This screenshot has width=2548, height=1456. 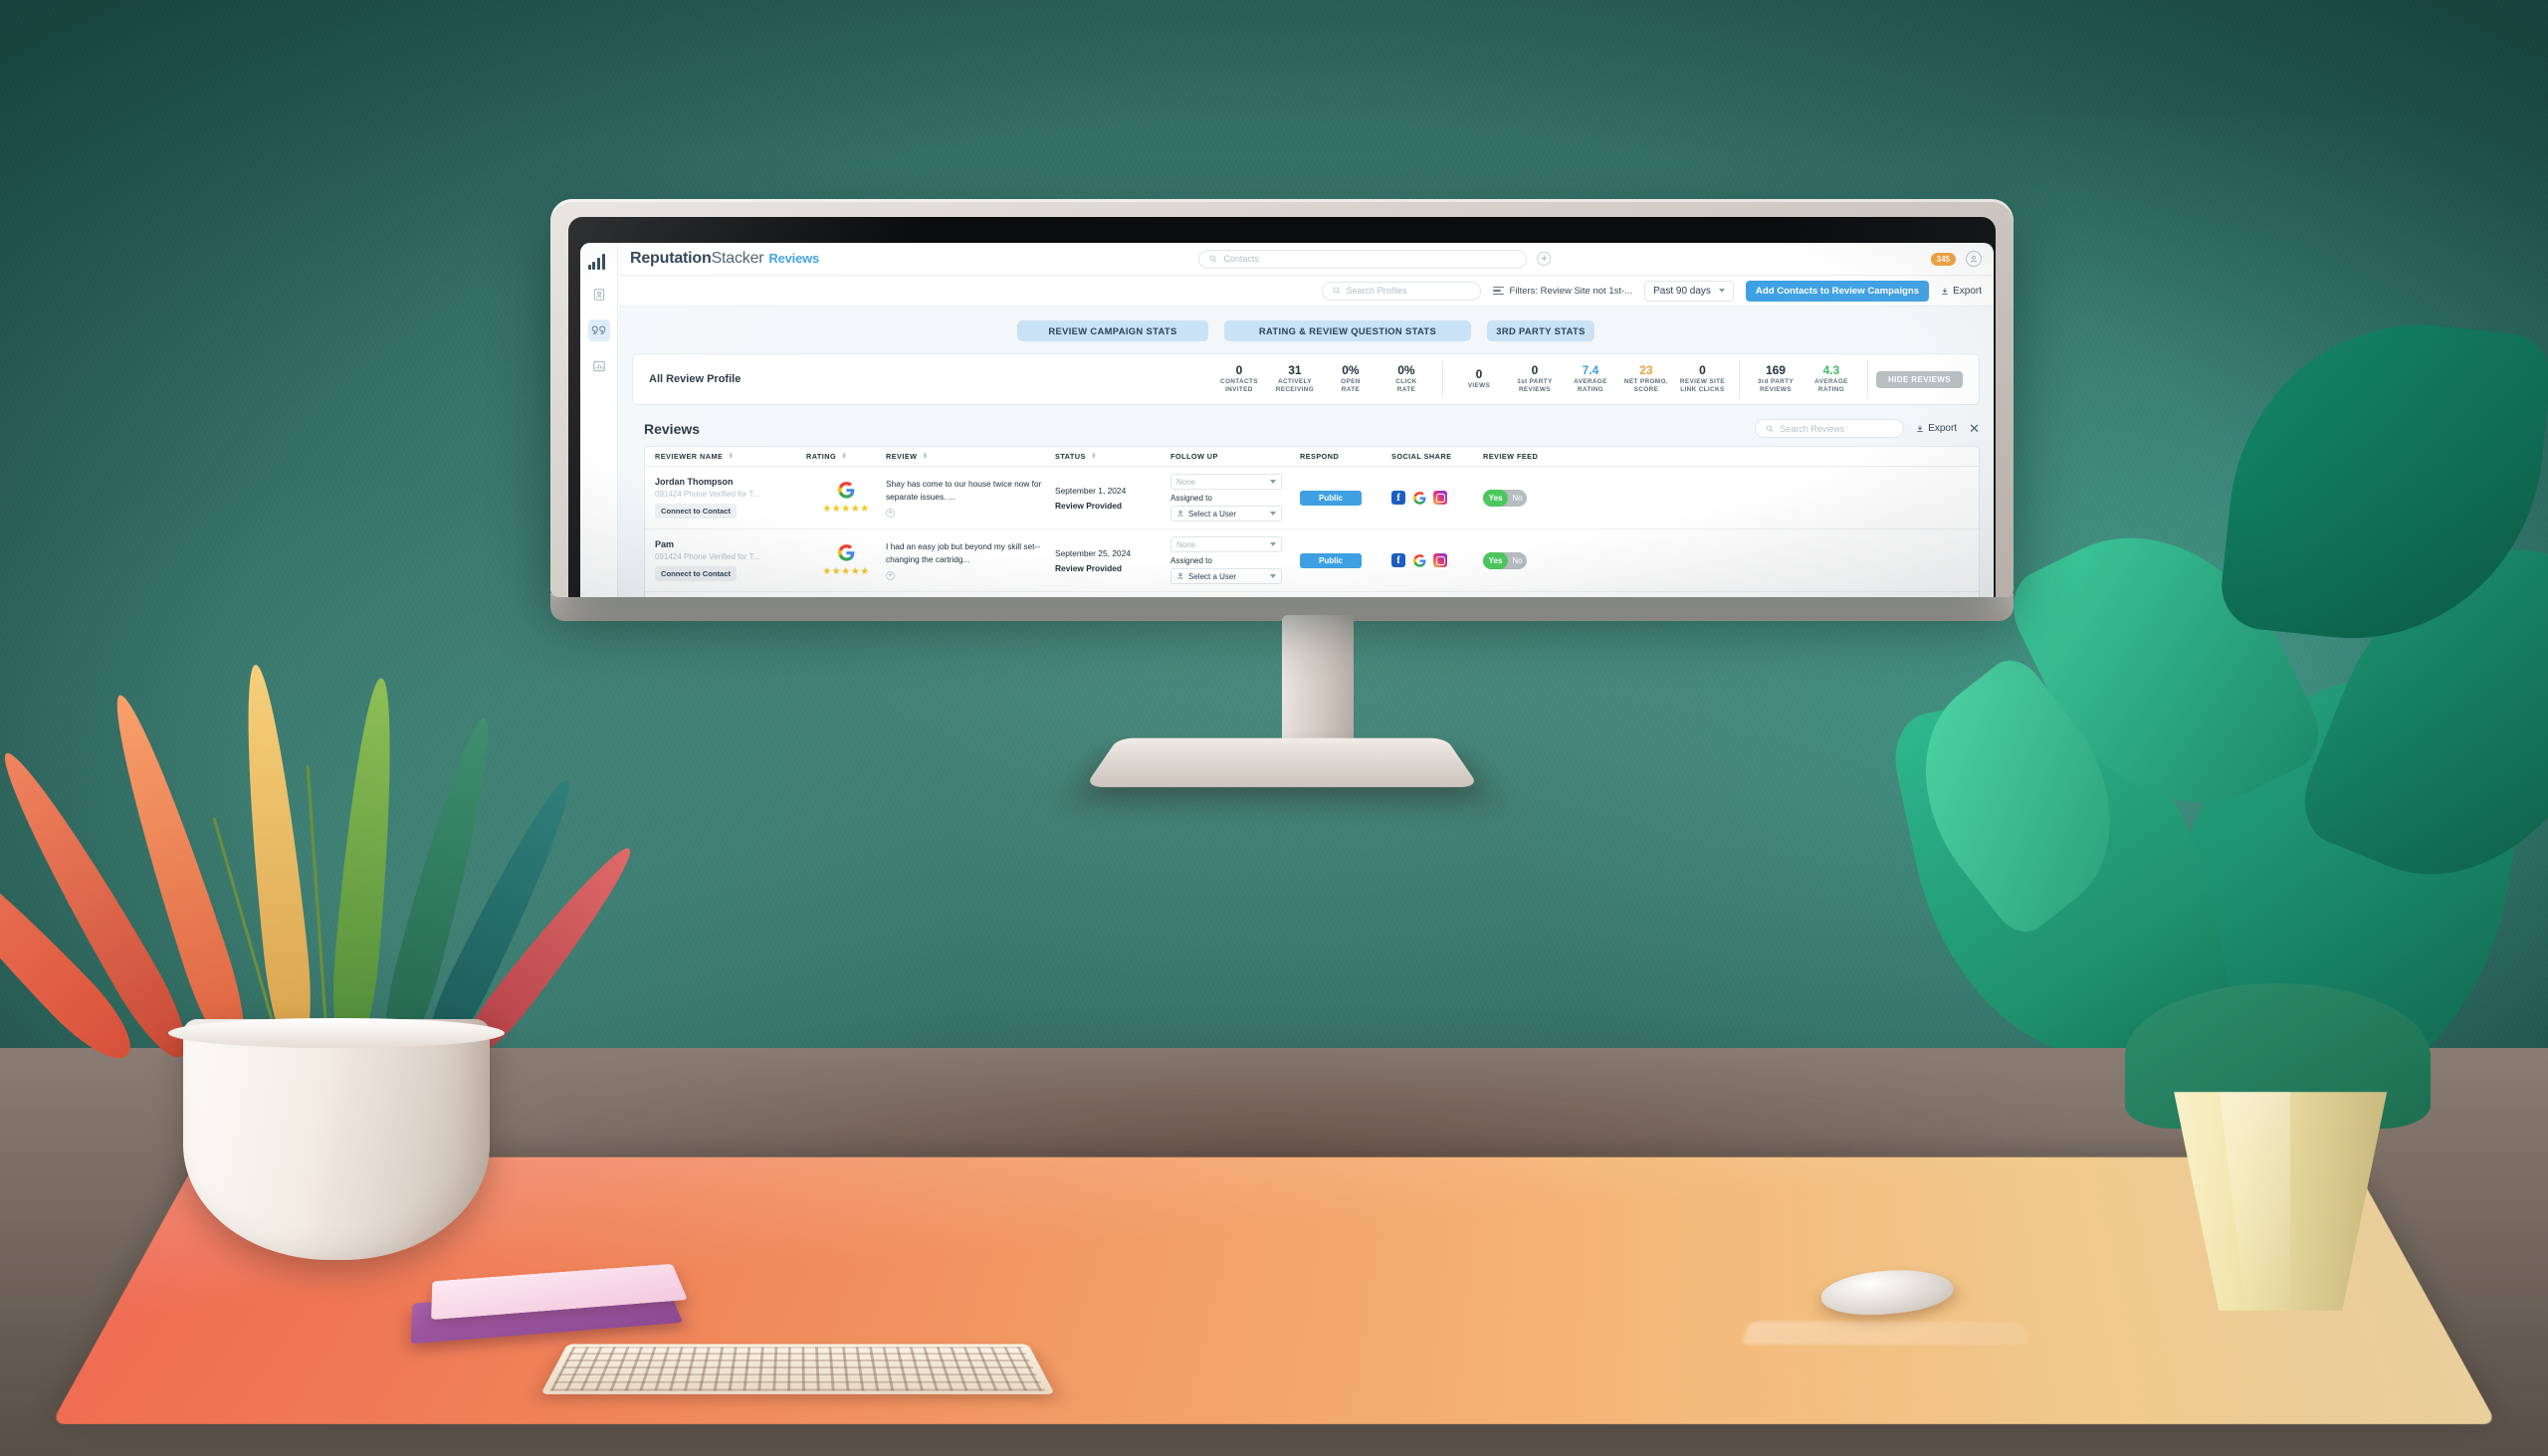 I want to click on stat-net-promoter-score: 23 NET PROMO. SCORE, so click(x=1646, y=379).